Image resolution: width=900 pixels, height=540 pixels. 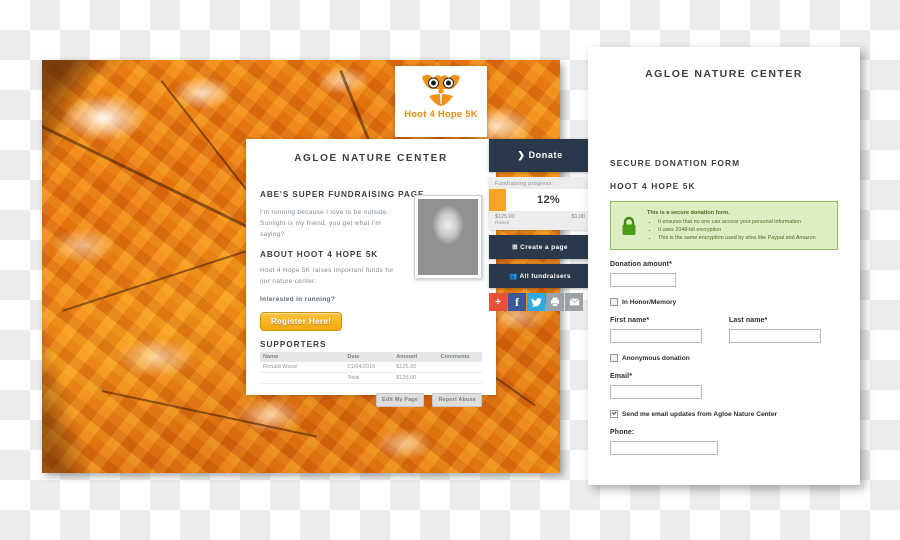 What do you see at coordinates (614, 414) in the screenshot?
I see `email-updates-checkbox` at bounding box center [614, 414].